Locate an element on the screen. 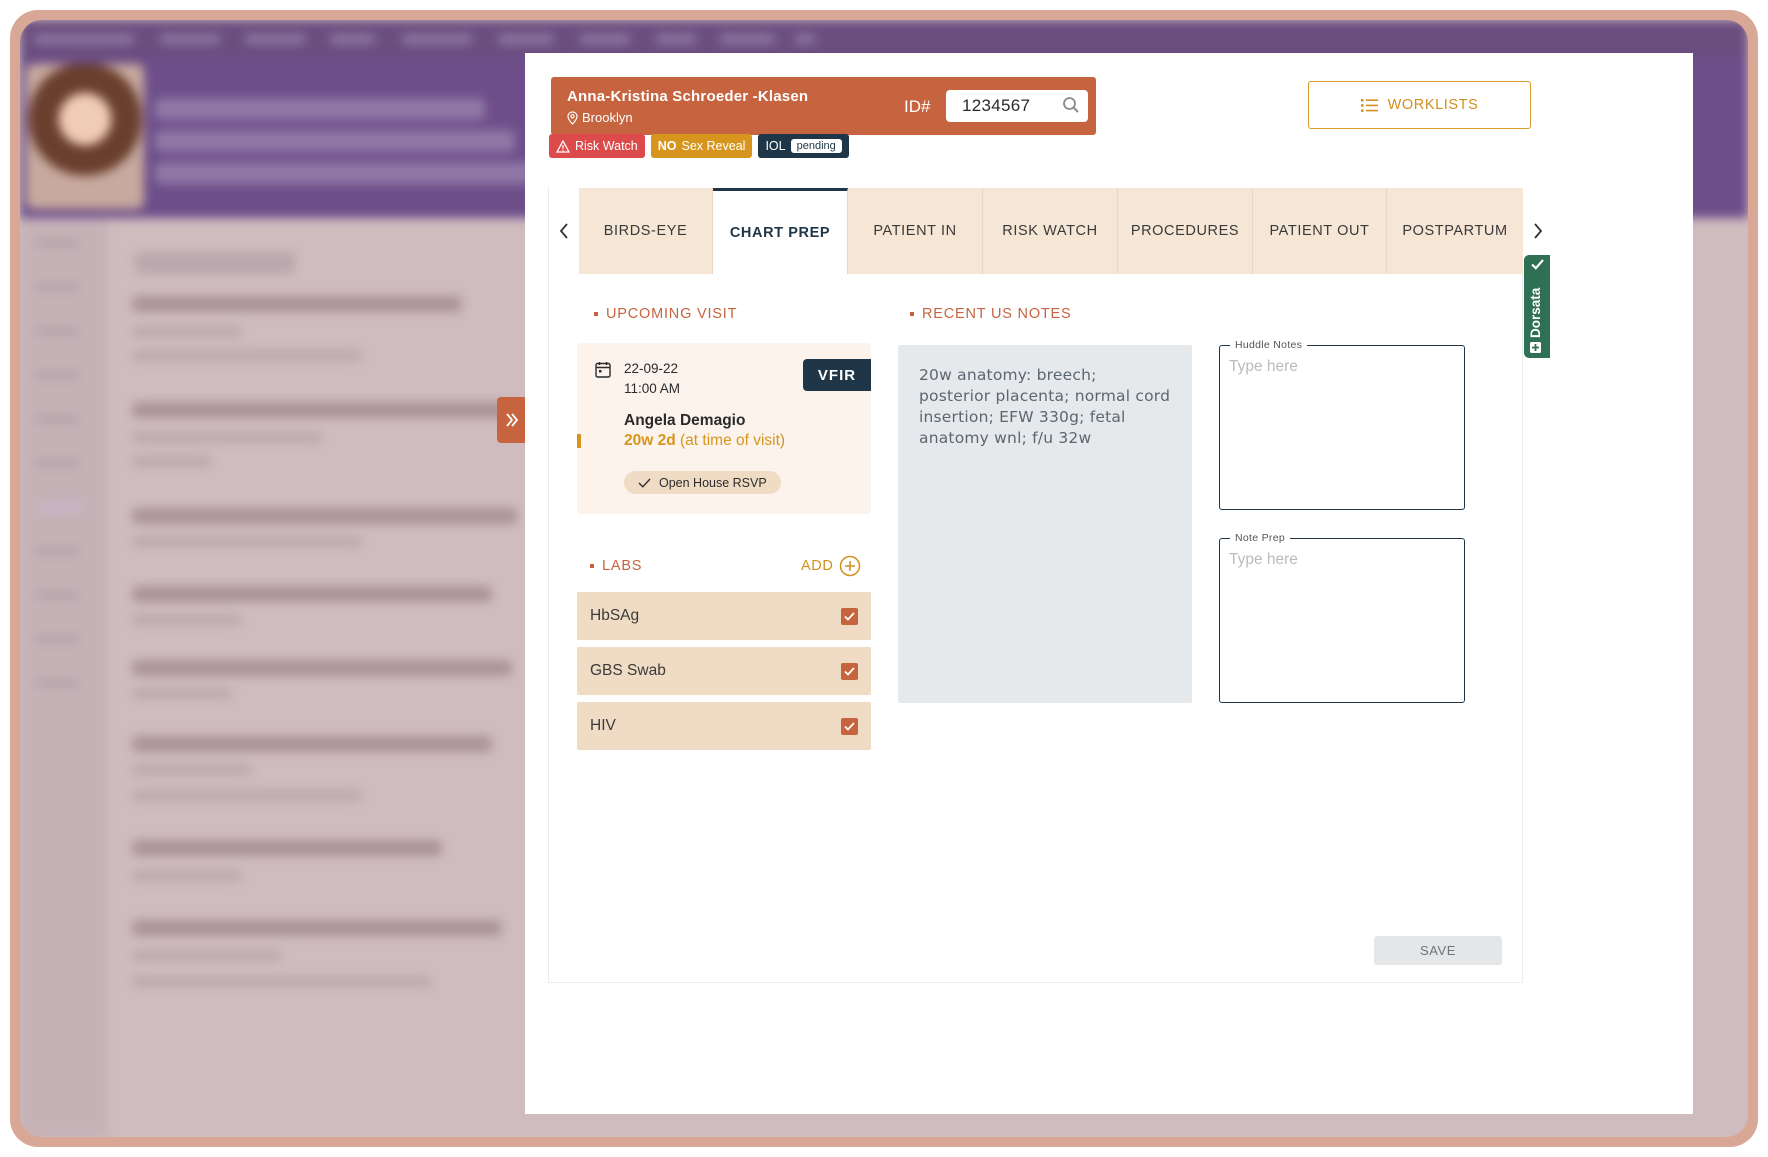 The width and height of the screenshot is (1768, 1157). patient-location: Brooklyn is located at coordinates (600, 117).